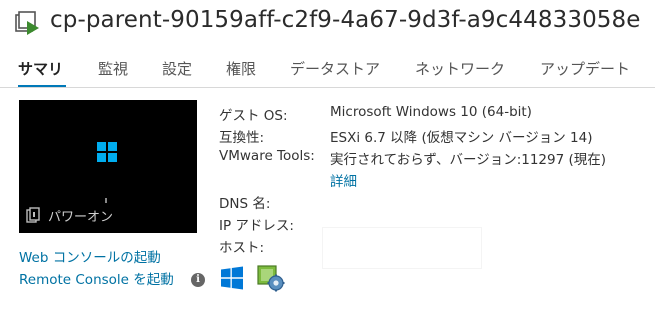 This screenshot has height=316, width=655. What do you see at coordinates (402, 248) in the screenshot?
I see `host-value-redacted` at bounding box center [402, 248].